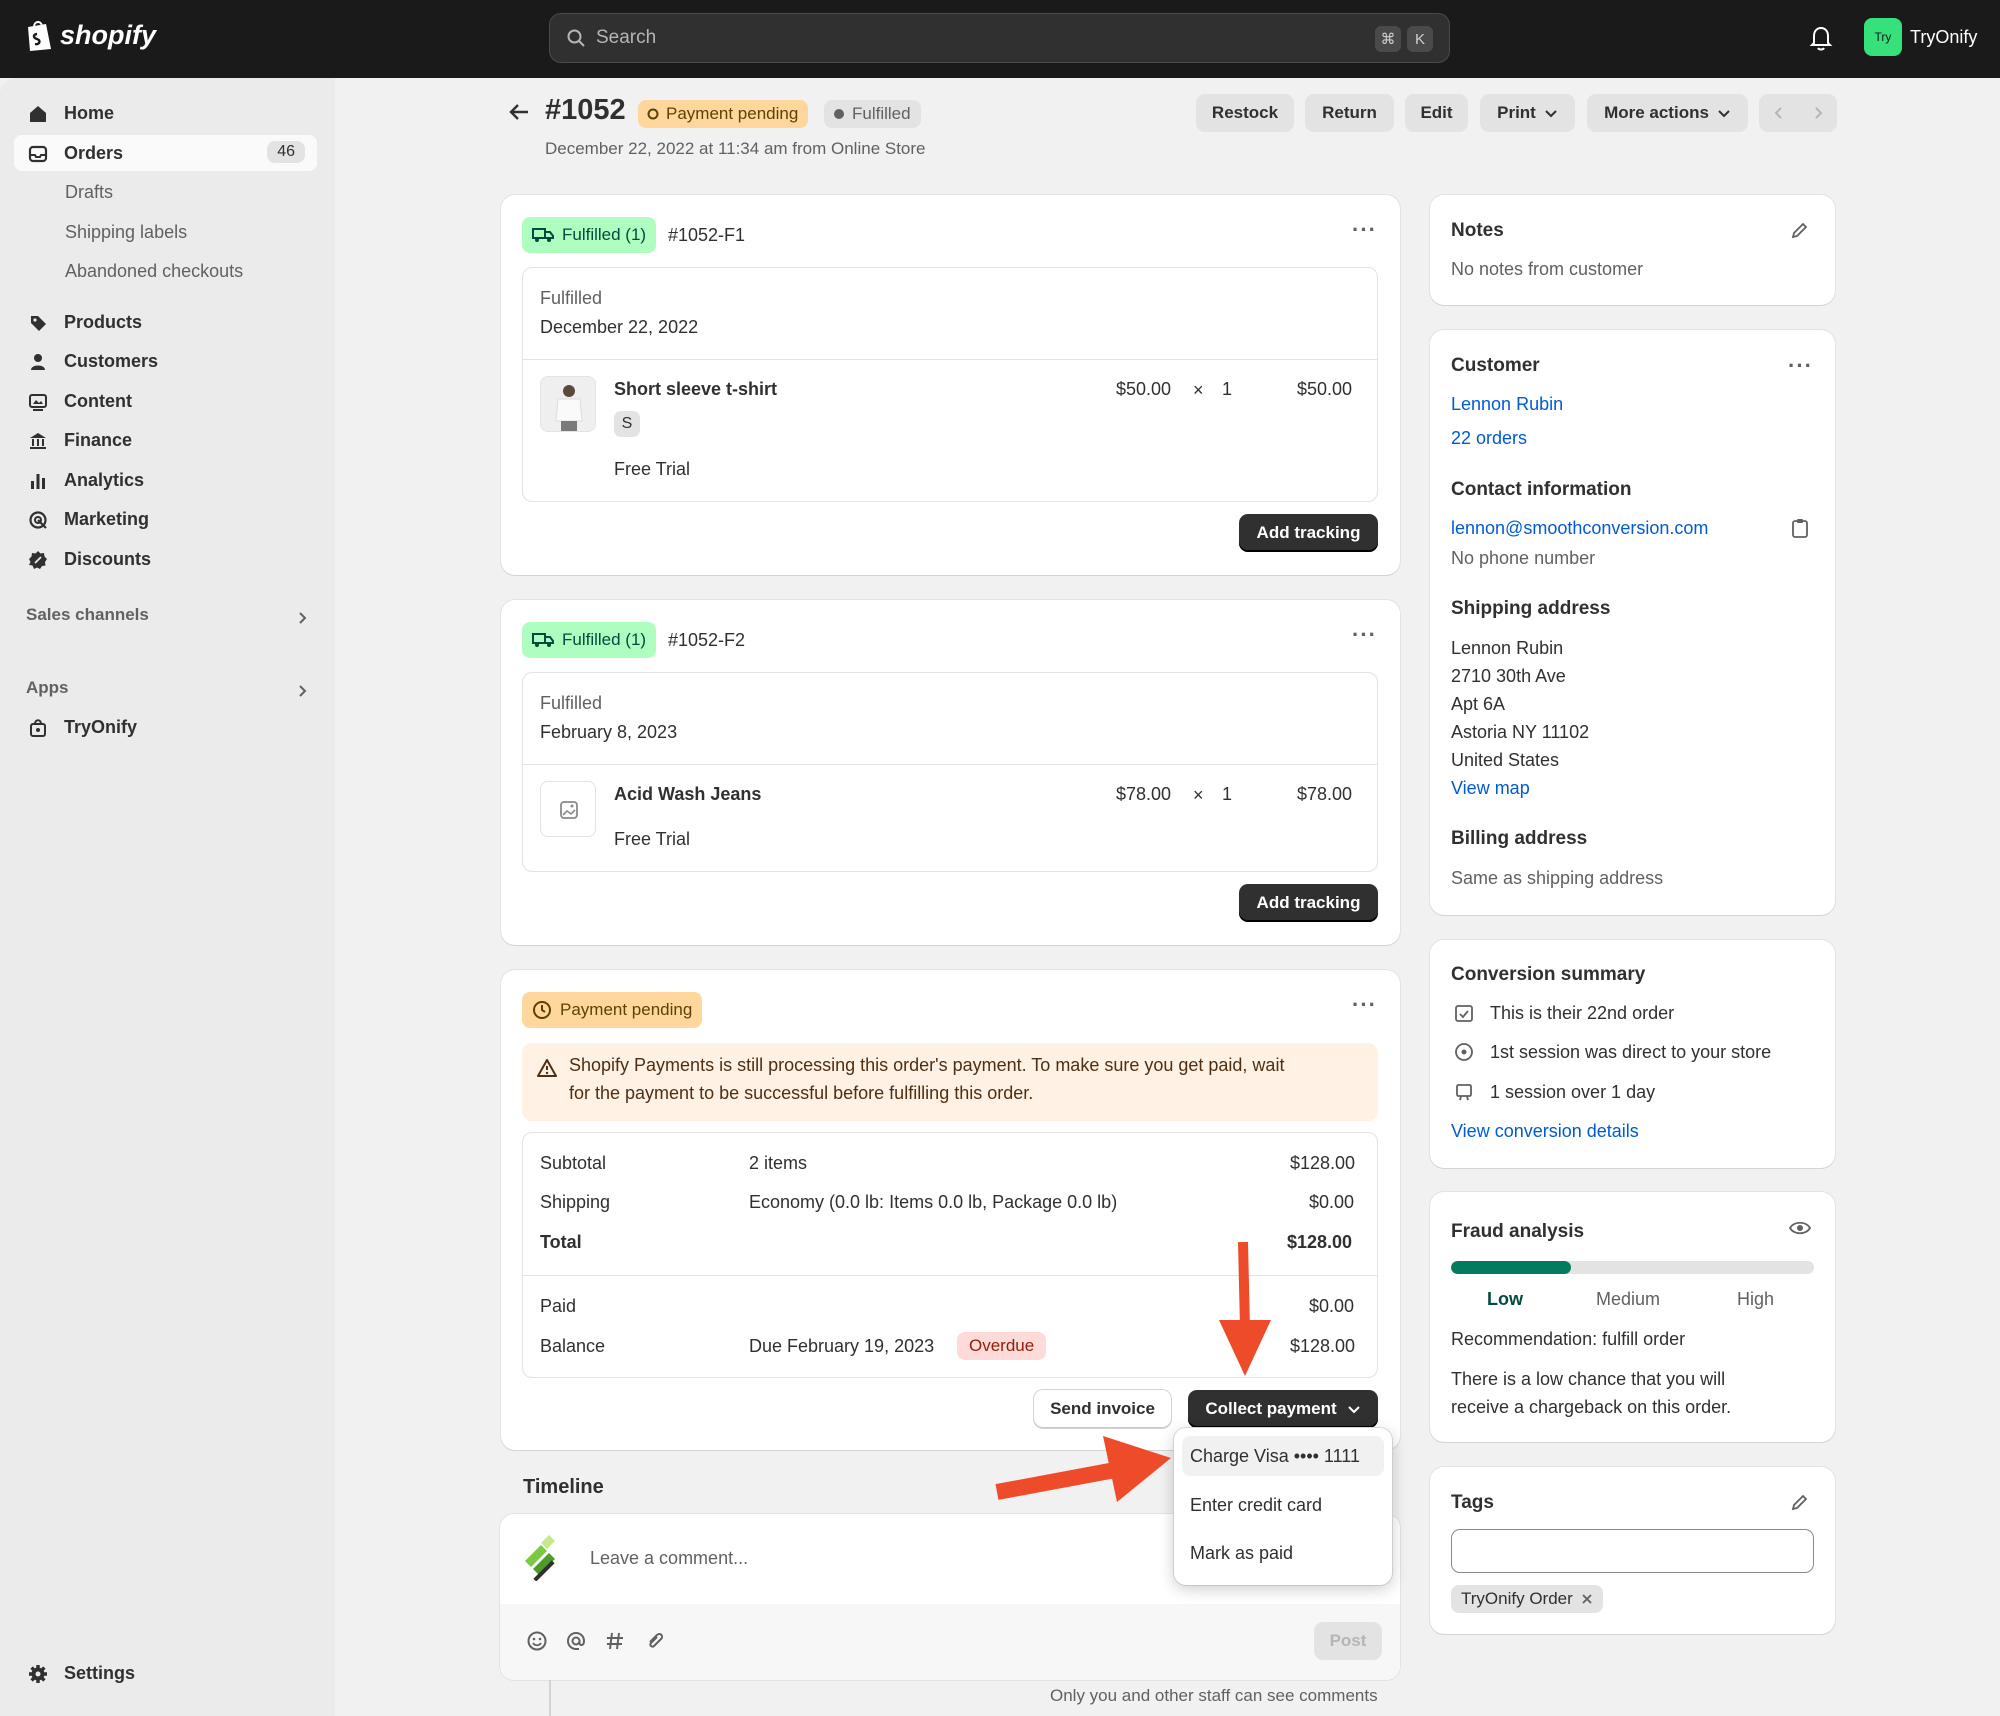 The image size is (2000, 1716). Describe the element at coordinates (1348, 1641) in the screenshot. I see `post-button: Post` at that location.